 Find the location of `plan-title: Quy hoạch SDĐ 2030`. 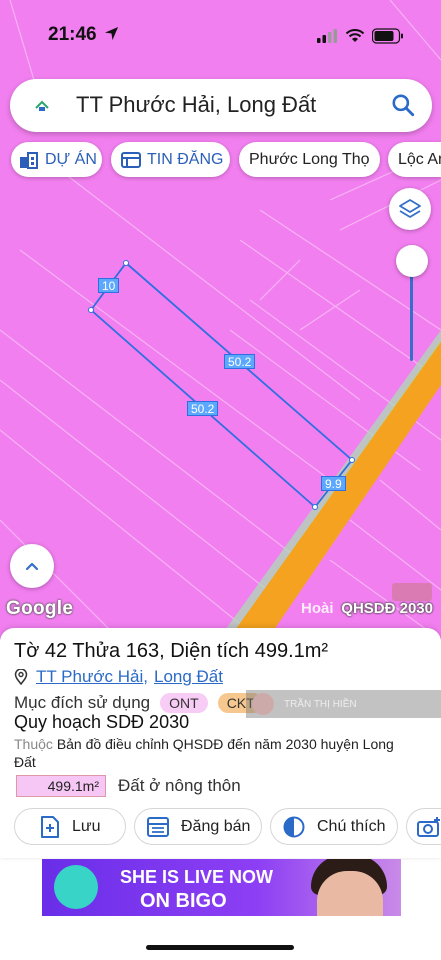

plan-title: Quy hoạch SDĐ 2030 is located at coordinates (102, 722).